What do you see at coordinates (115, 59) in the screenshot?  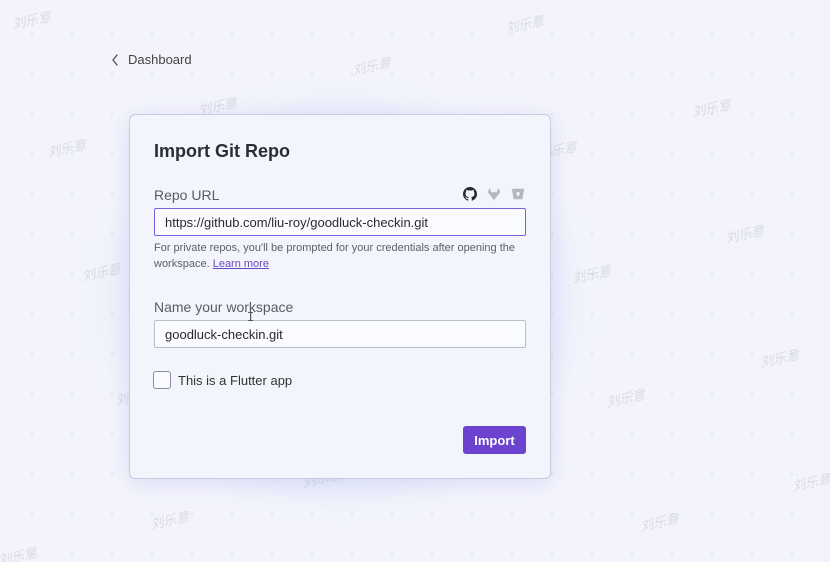 I see `chevron-left-icon` at bounding box center [115, 59].